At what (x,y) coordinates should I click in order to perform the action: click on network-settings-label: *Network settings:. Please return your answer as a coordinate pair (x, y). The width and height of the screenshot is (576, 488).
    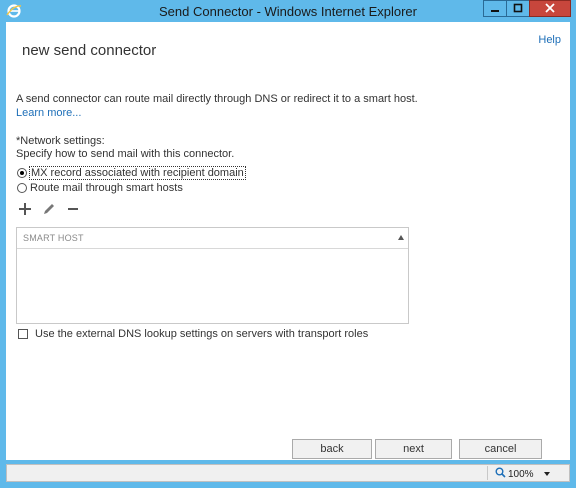
    Looking at the image, I should click on (60, 141).